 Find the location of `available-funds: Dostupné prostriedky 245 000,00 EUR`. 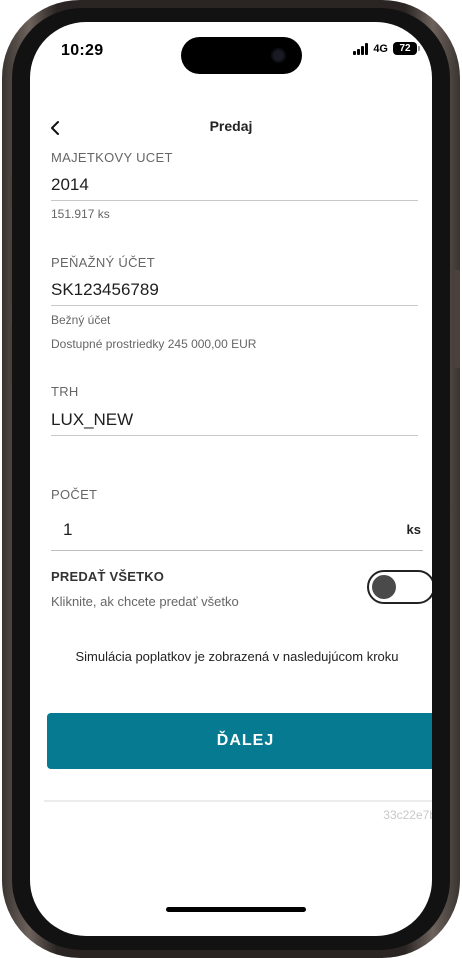

available-funds: Dostupné prostriedky 245 000,00 EUR is located at coordinates (154, 344).